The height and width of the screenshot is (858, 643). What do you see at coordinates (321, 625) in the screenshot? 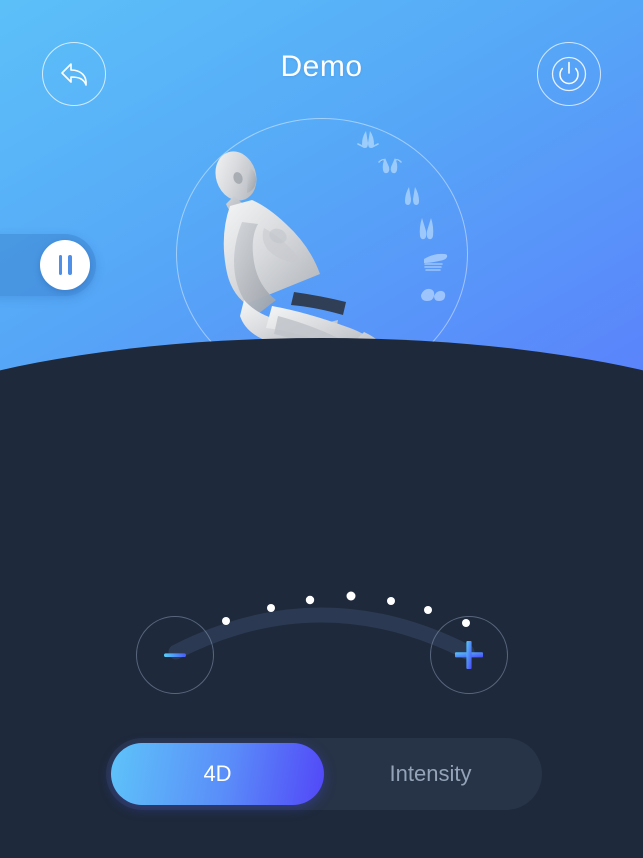
I see `level-arc` at bounding box center [321, 625].